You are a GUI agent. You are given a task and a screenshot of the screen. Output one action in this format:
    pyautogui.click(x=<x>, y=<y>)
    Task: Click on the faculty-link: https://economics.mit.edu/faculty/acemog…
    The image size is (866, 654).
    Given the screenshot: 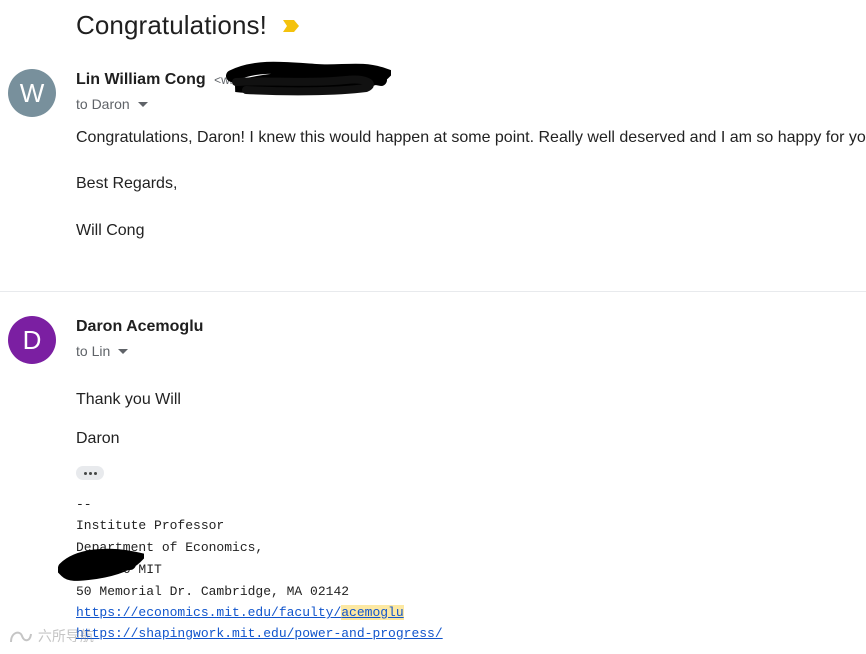 What is the action you would take?
    pyautogui.click(x=240, y=612)
    